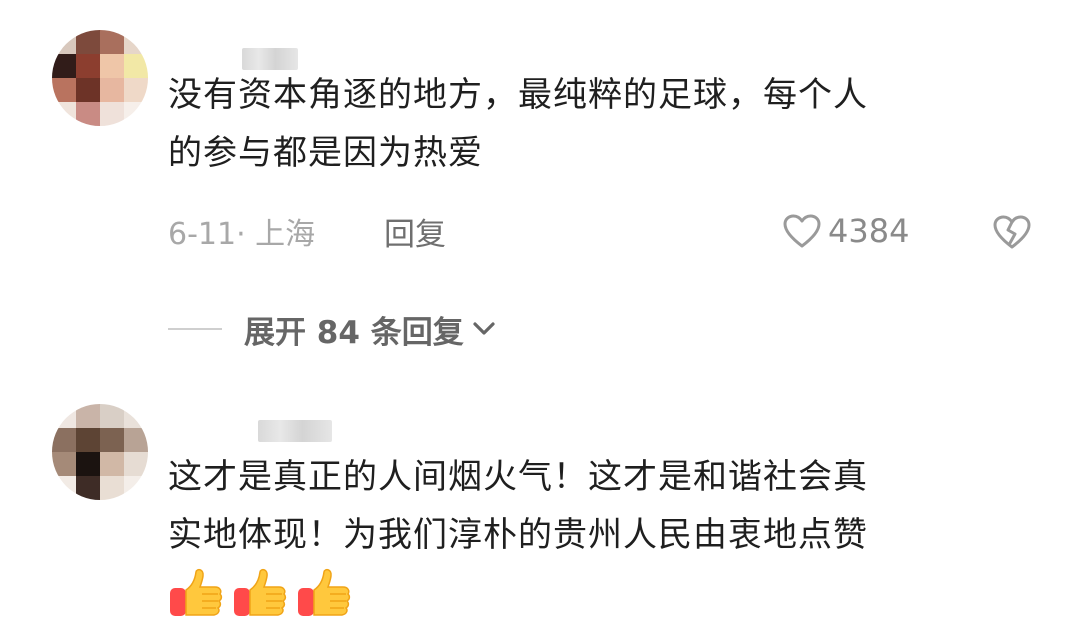 Image resolution: width=1080 pixels, height=618 pixels. Describe the element at coordinates (484, 328) in the screenshot. I see `chevron-down-icon` at that location.